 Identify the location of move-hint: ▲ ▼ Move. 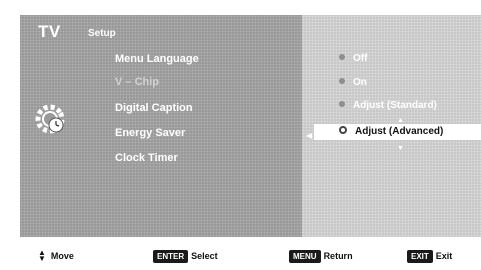
(56, 256).